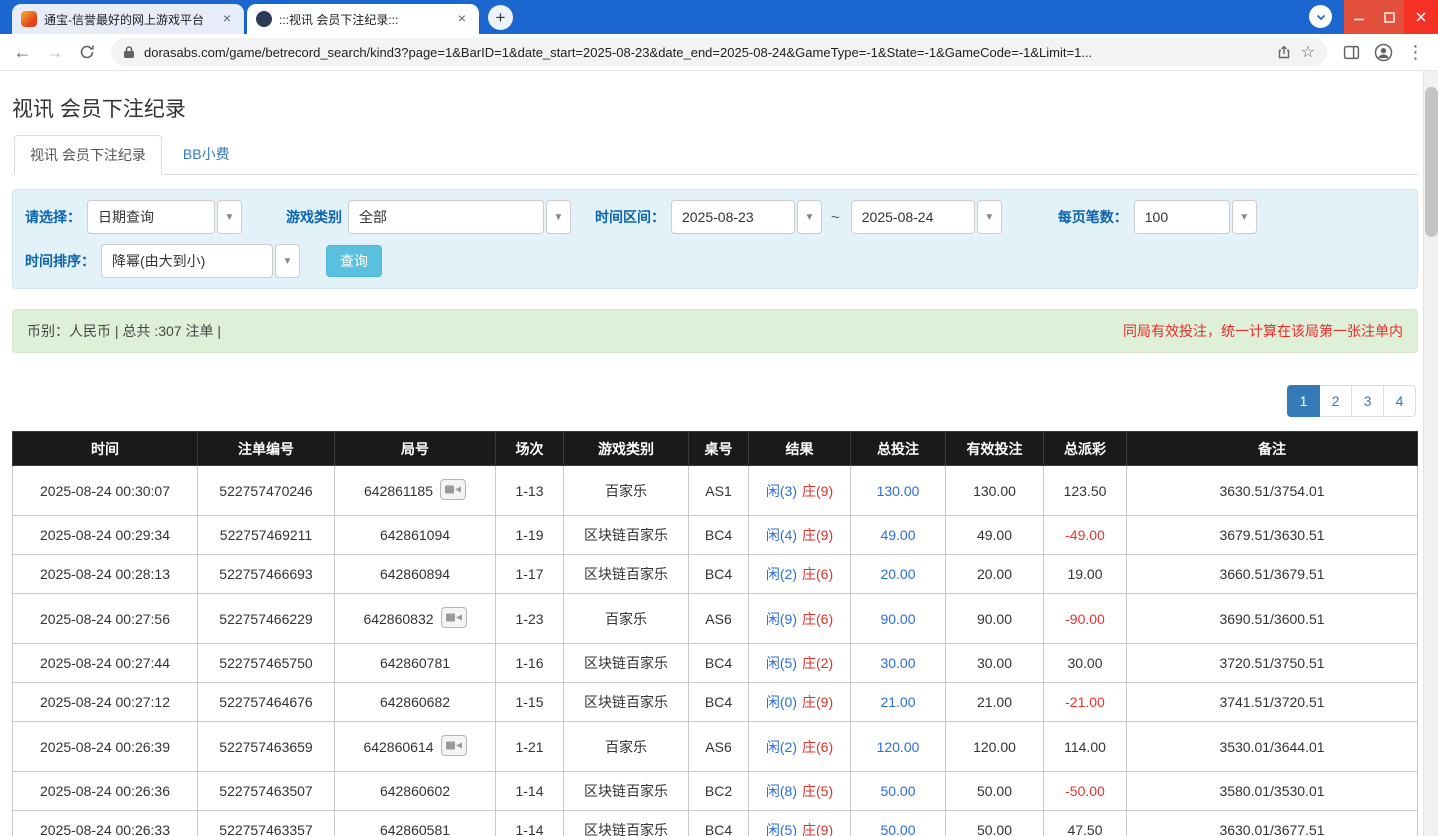 Image resolution: width=1438 pixels, height=836 pixels. I want to click on cell-note: 3630.51/3754.01, so click(1272, 490).